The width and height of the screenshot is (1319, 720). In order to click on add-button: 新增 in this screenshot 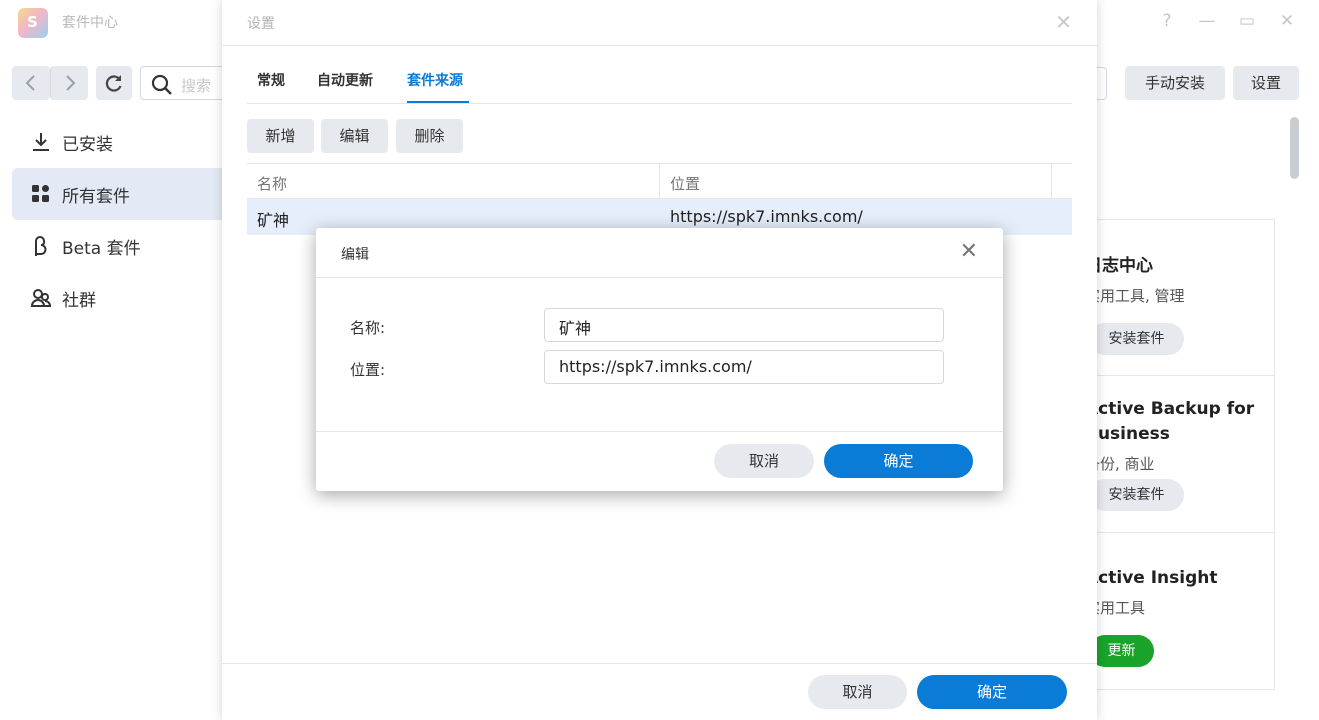, I will do `click(280, 136)`.